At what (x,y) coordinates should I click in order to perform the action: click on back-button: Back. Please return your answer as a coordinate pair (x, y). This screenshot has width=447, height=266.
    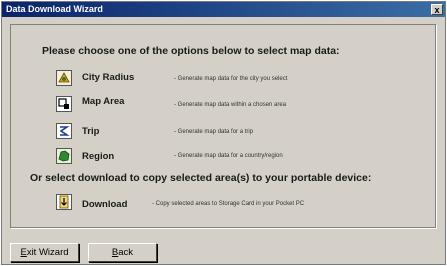
    Looking at the image, I should click on (122, 252).